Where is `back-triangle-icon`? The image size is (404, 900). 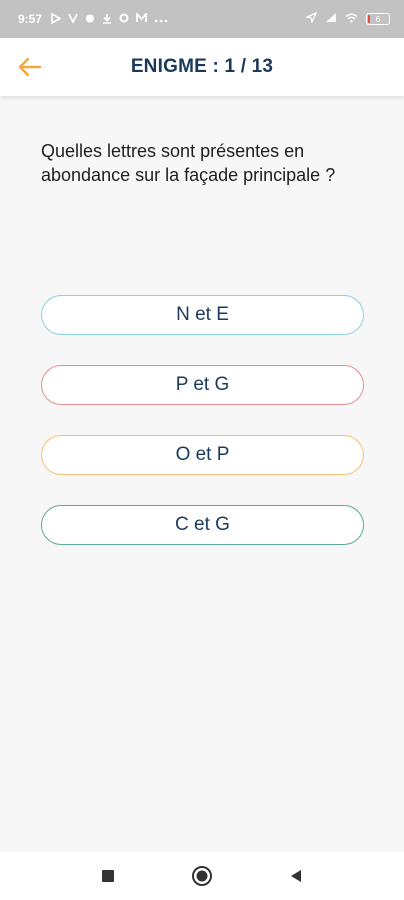 back-triangle-icon is located at coordinates (296, 876).